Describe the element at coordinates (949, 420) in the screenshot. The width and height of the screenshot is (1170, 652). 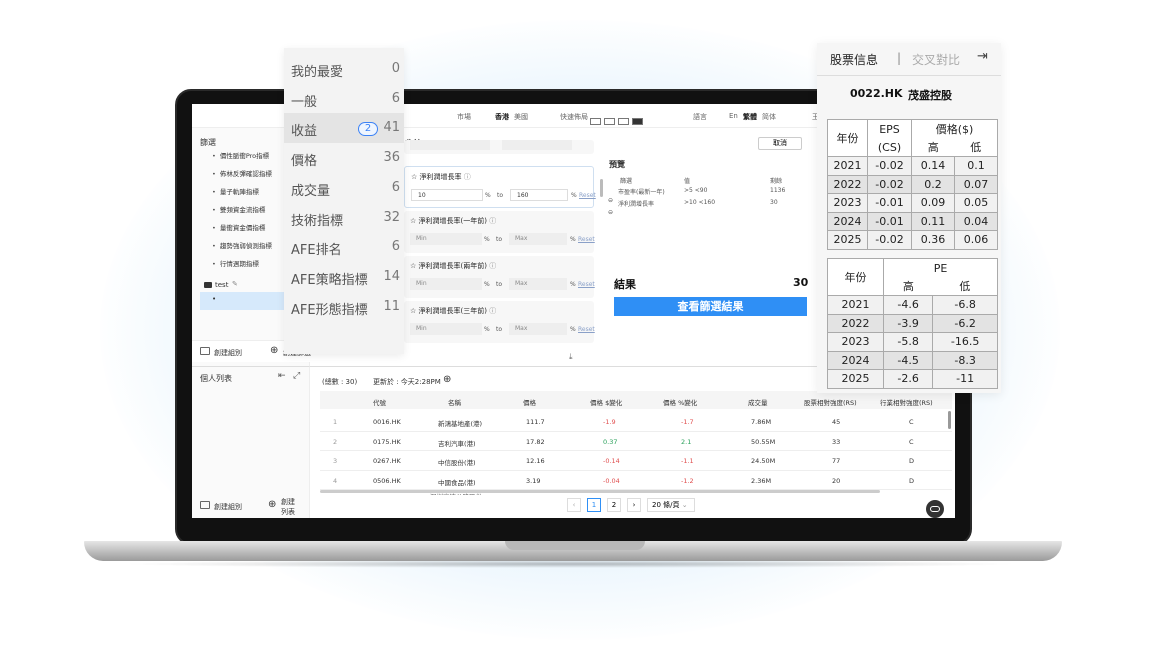
I see `grid-scrollbar` at that location.